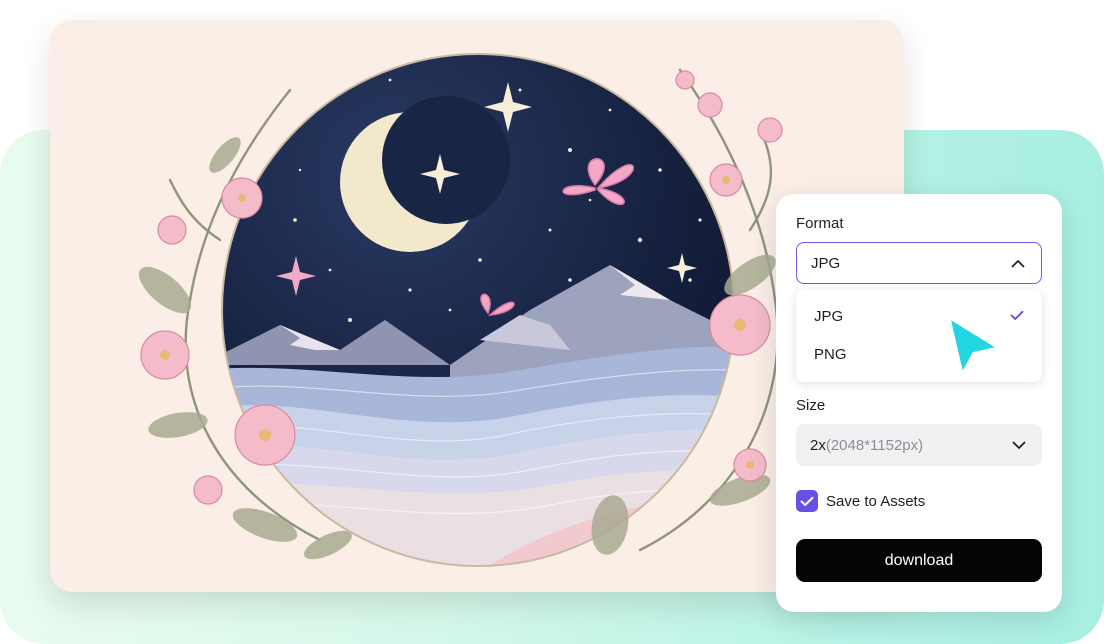  Describe the element at coordinates (818, 445) in the screenshot. I see `size-scale: 2x` at that location.